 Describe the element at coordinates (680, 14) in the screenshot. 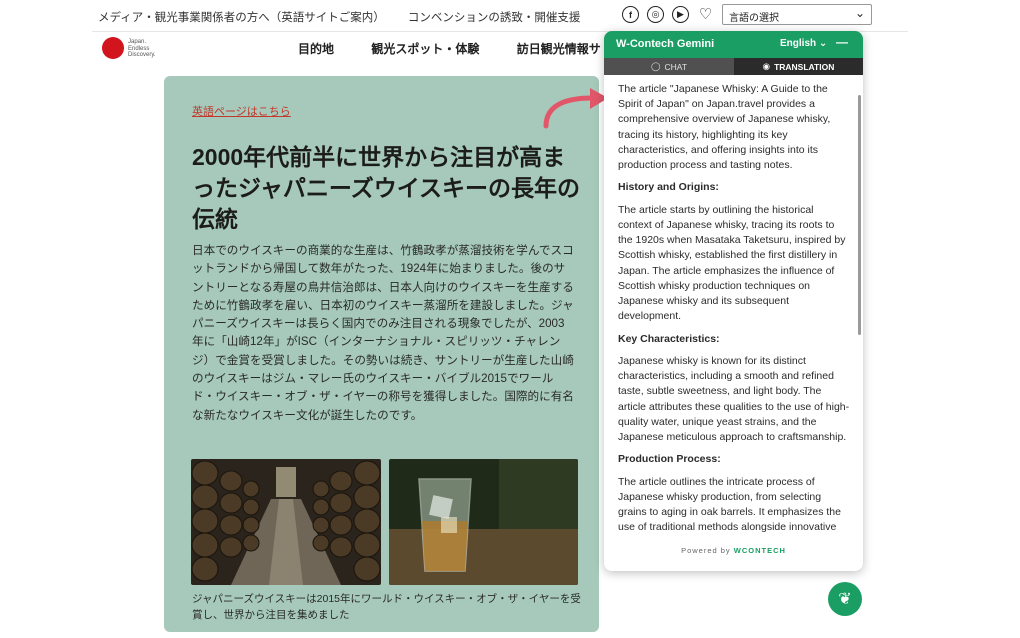

I see `youtube-icon: ▶` at that location.